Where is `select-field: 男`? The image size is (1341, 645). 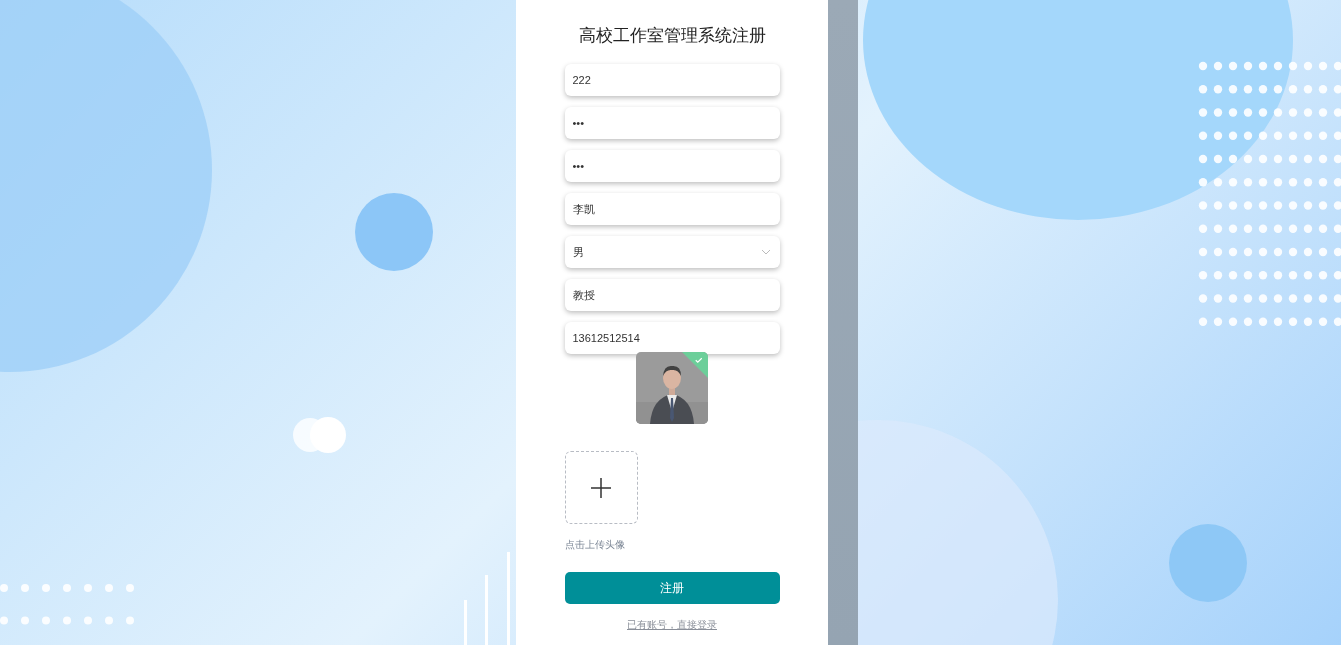 select-field: 男 is located at coordinates (672, 252).